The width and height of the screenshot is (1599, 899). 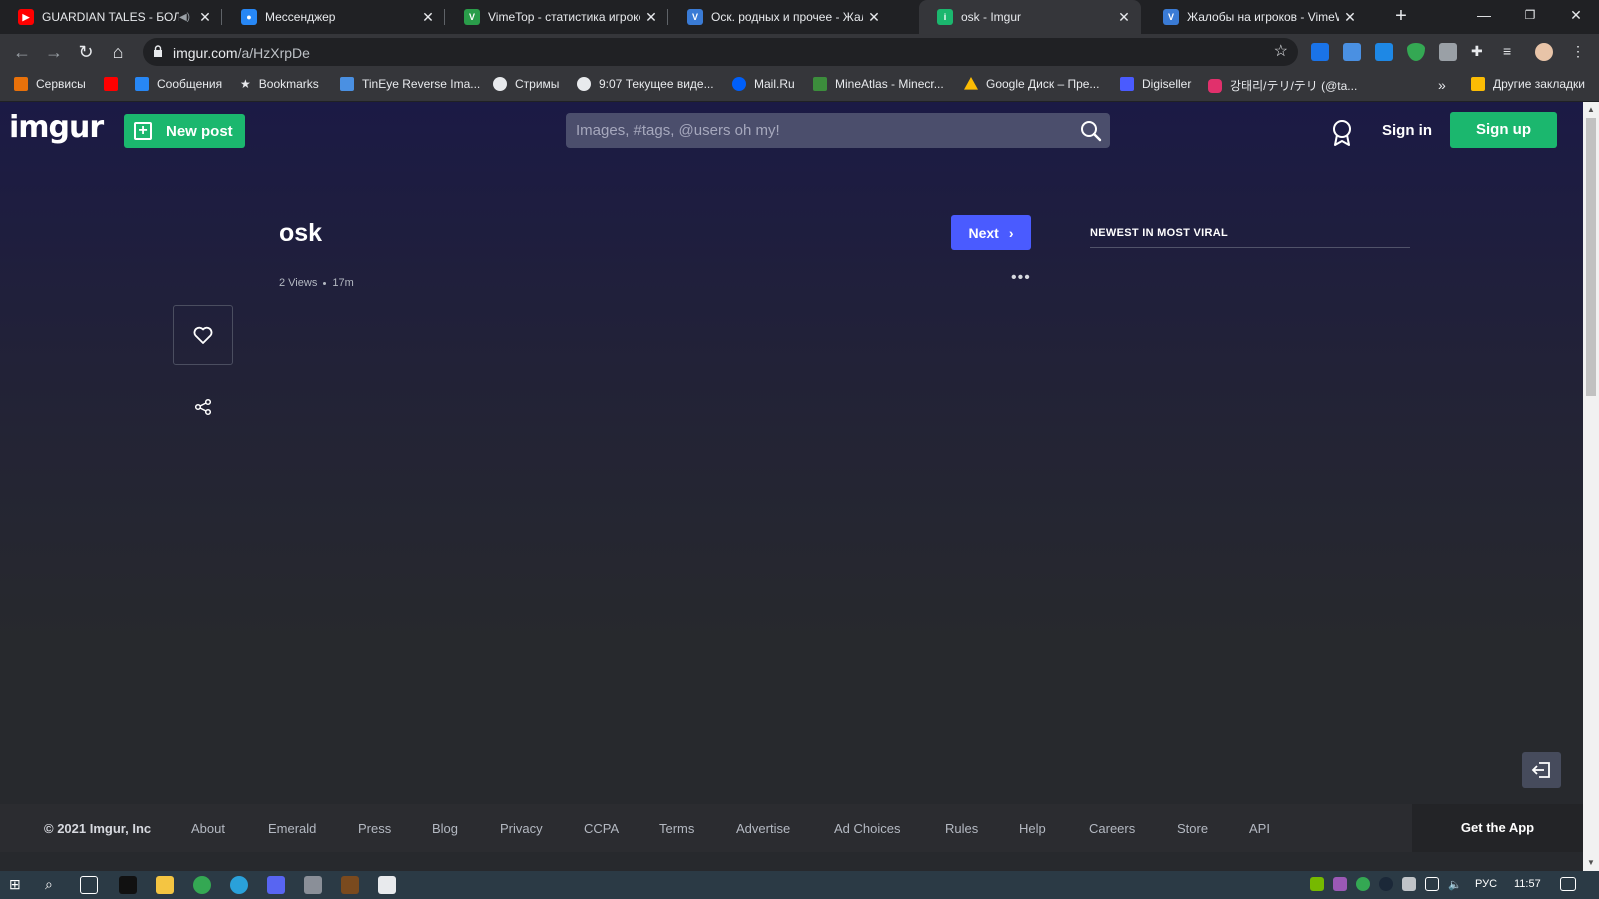 What do you see at coordinates (1432, 884) in the screenshot?
I see `network-icon` at bounding box center [1432, 884].